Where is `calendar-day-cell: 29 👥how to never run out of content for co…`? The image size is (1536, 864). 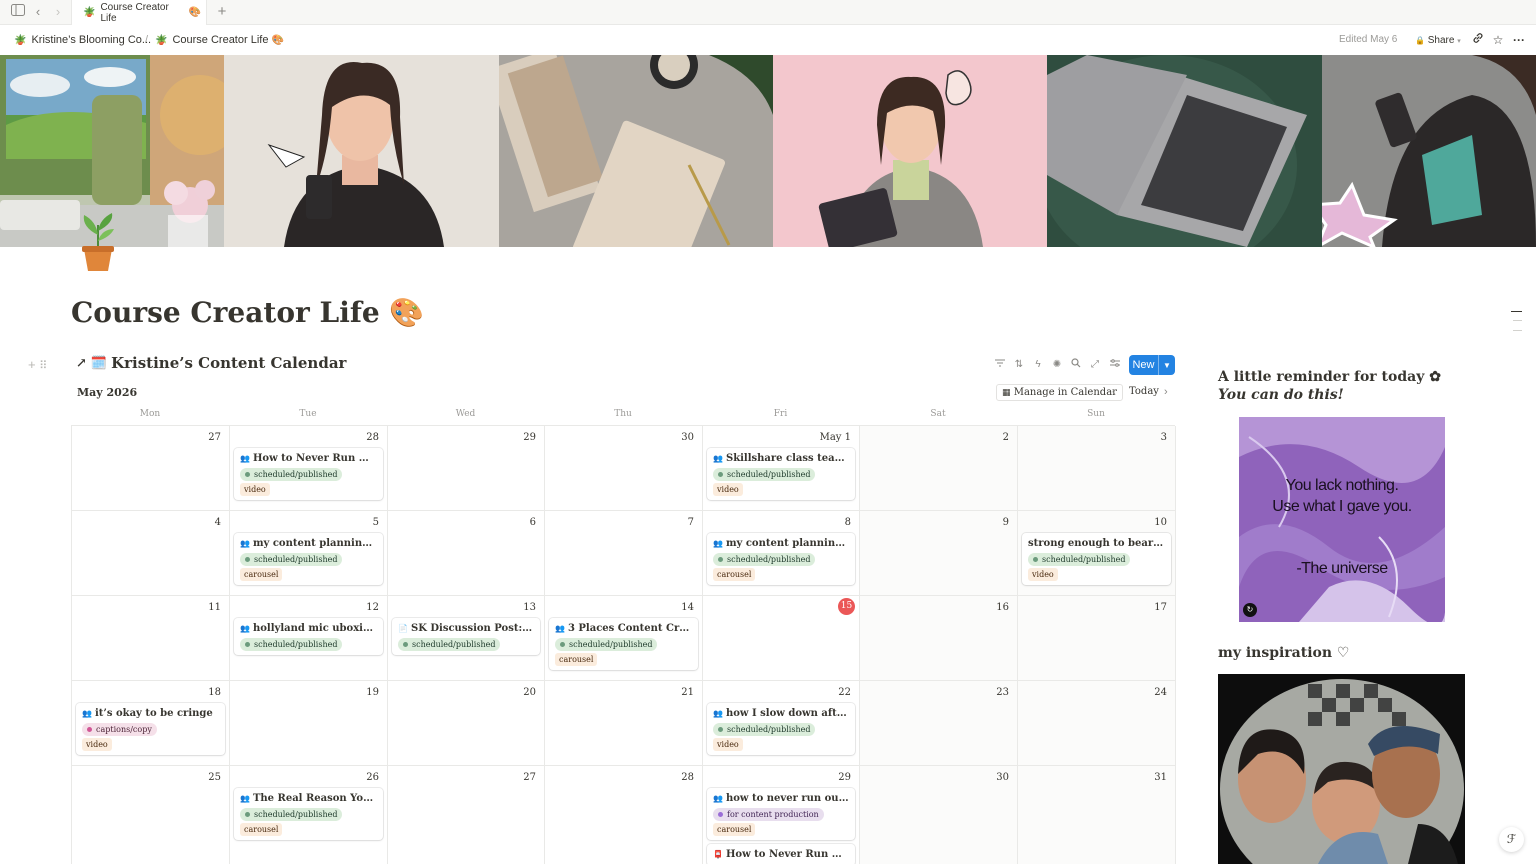
calendar-day-cell: 29 👥how to never run out of content for co… is located at coordinates (781, 815).